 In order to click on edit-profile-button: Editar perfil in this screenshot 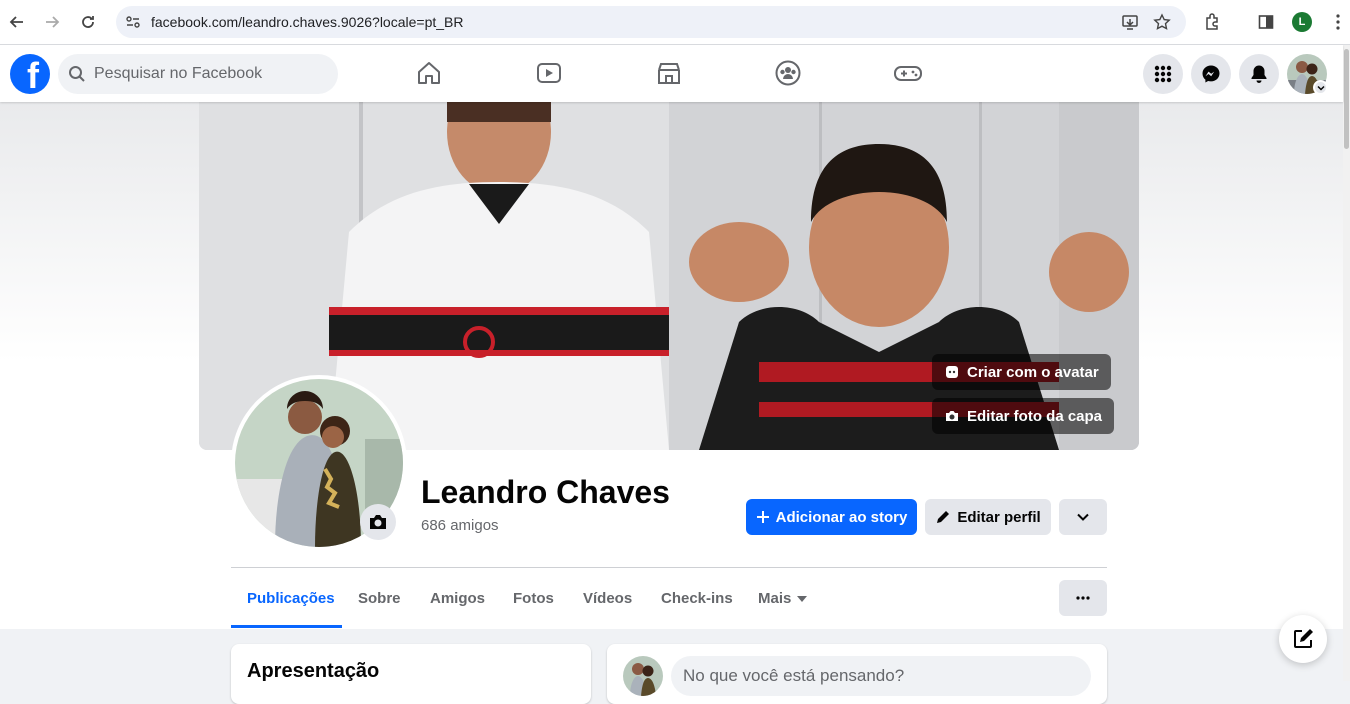, I will do `click(988, 517)`.